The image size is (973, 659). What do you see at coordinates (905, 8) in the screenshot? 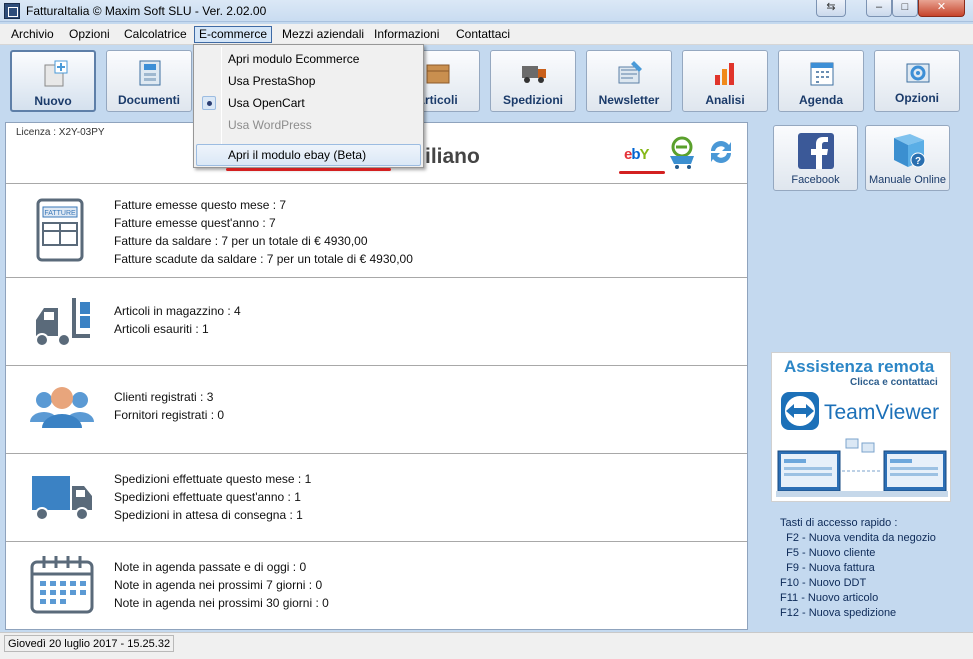
I see `maximize-button: □` at bounding box center [905, 8].